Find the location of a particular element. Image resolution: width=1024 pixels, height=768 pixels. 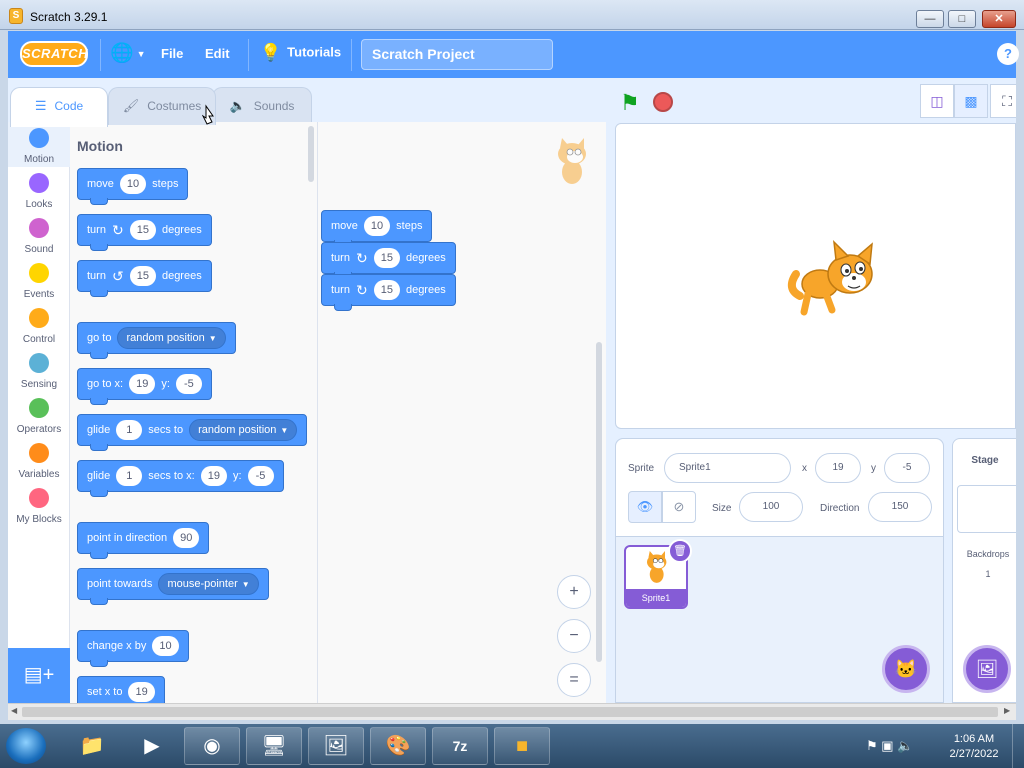

clock: 1:06 AM 2/27/2022 is located at coordinates (974, 747).